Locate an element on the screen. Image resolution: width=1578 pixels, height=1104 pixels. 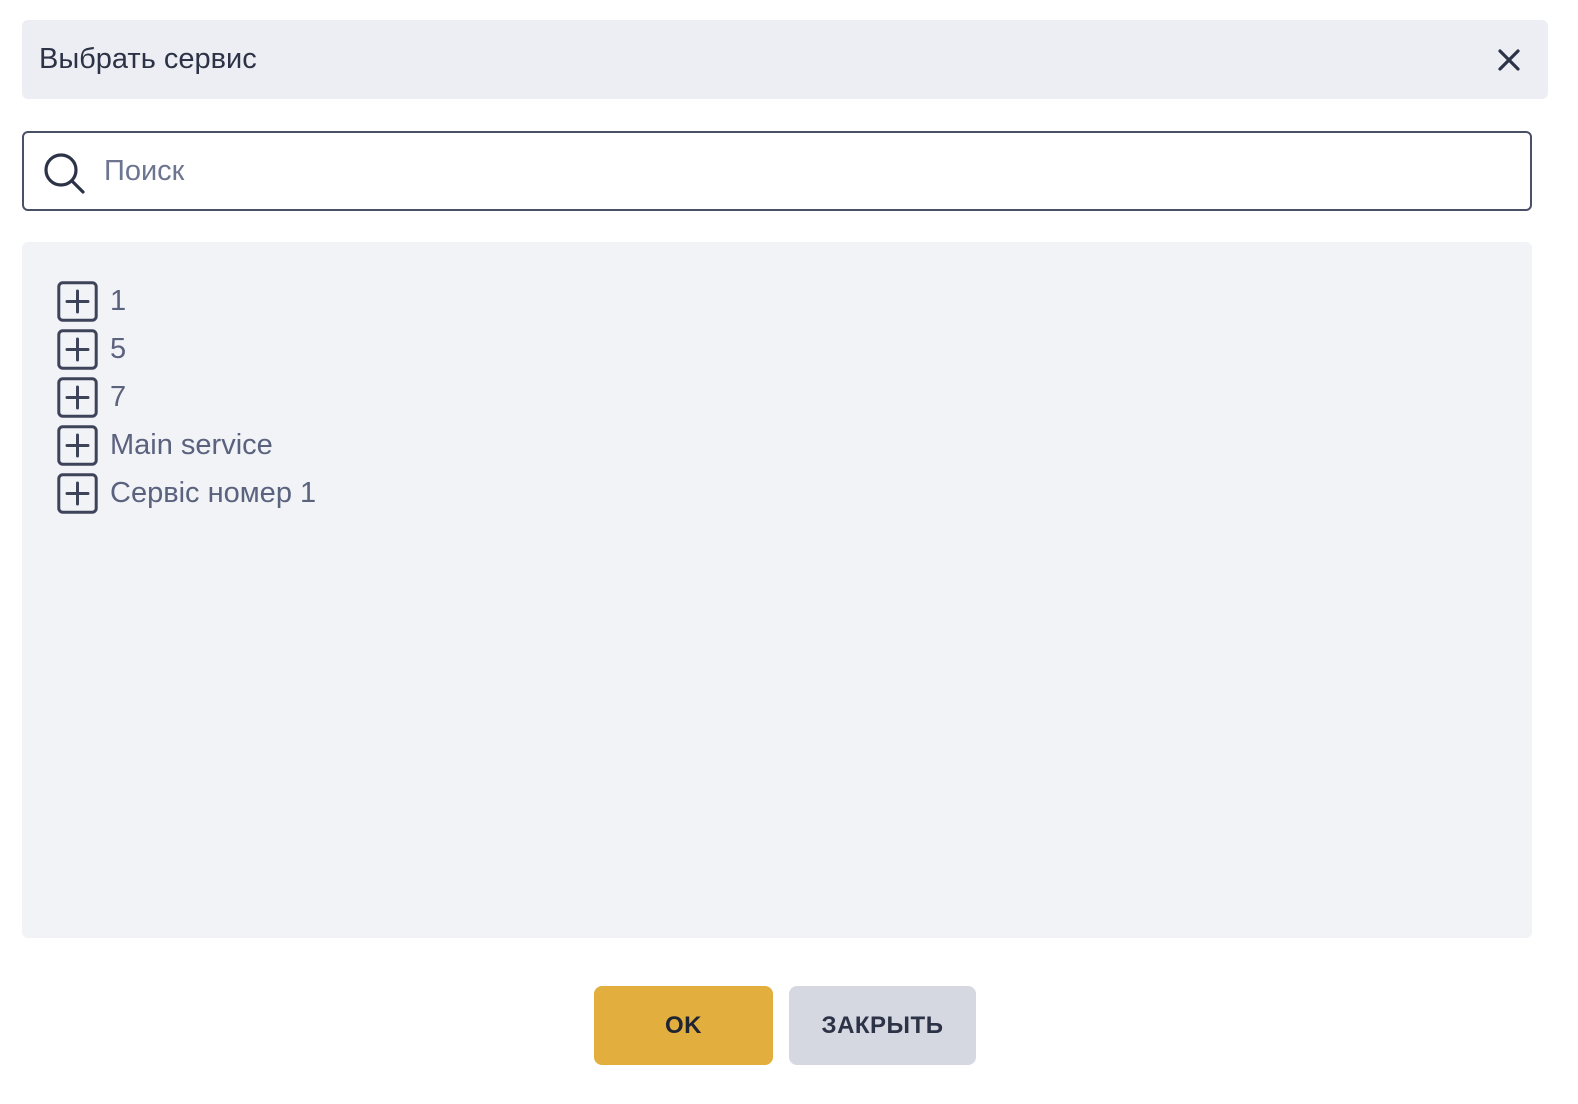
search-input is located at coordinates (804, 171).